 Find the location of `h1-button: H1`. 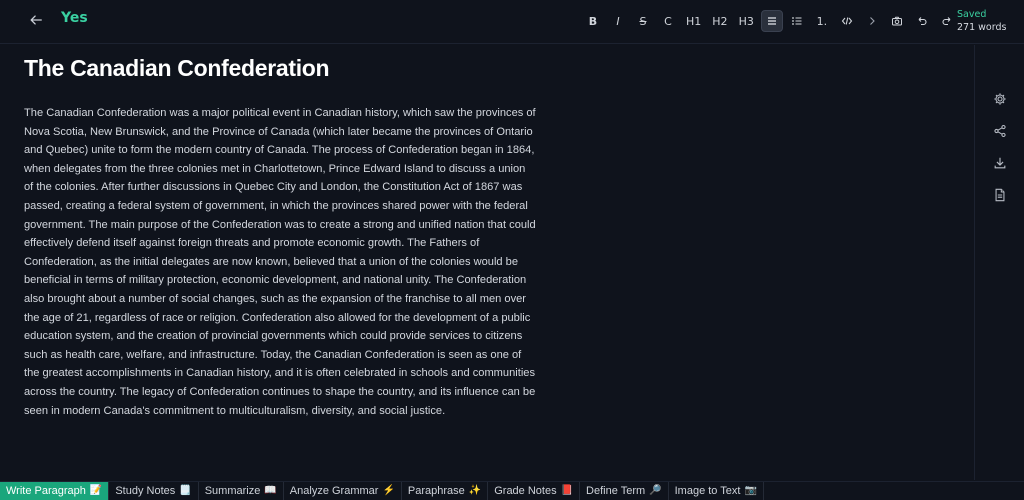

h1-button: H1 is located at coordinates (693, 21).